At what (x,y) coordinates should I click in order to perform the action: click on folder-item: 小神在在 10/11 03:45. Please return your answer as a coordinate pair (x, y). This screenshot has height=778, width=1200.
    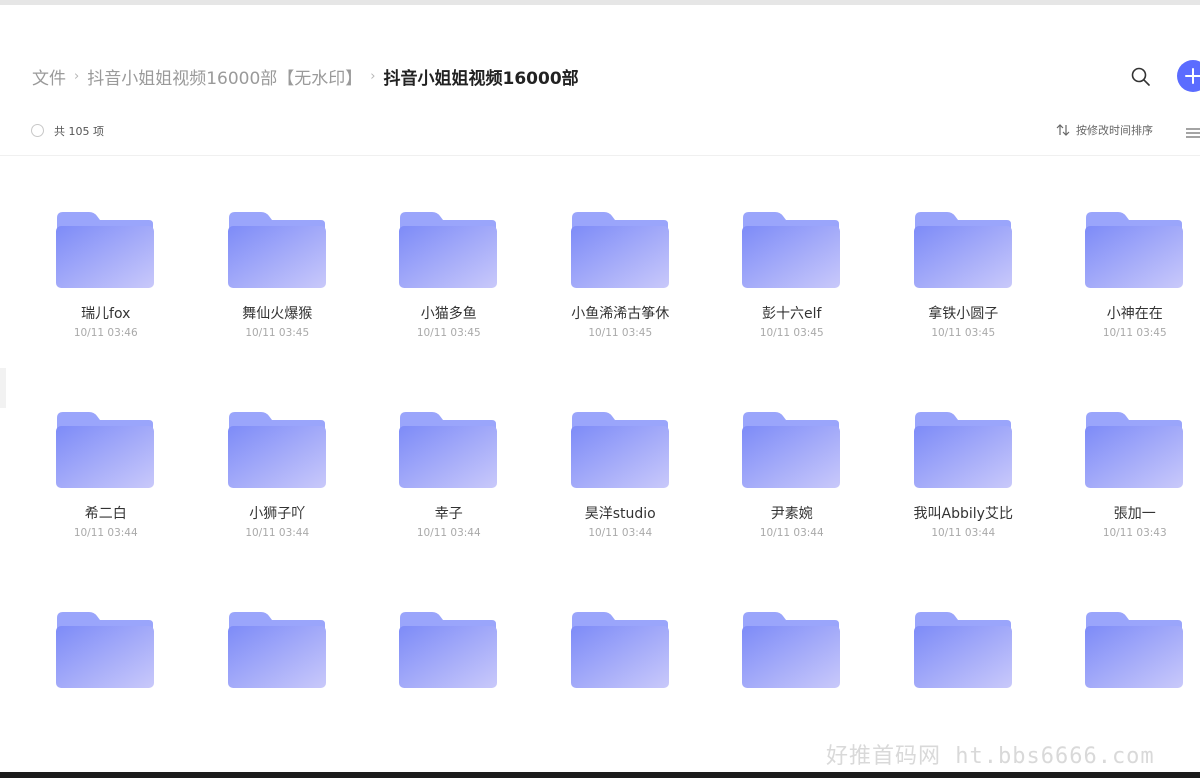
    Looking at the image, I should click on (1124, 309).